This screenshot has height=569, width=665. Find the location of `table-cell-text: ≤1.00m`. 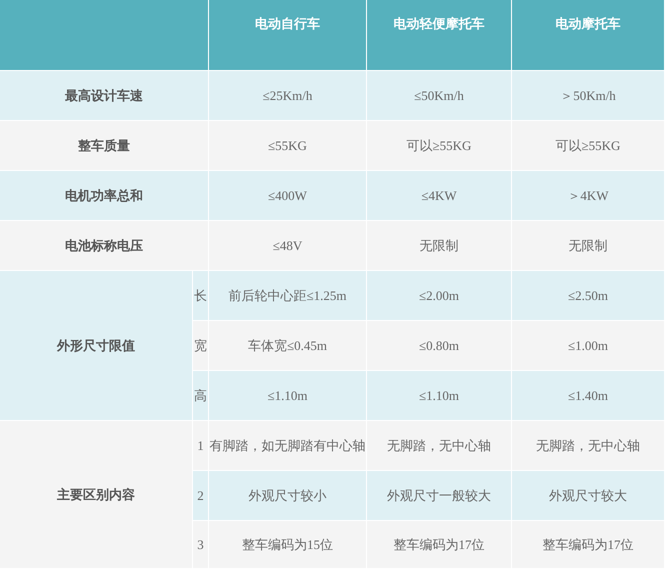

table-cell-text: ≤1.00m is located at coordinates (588, 345).